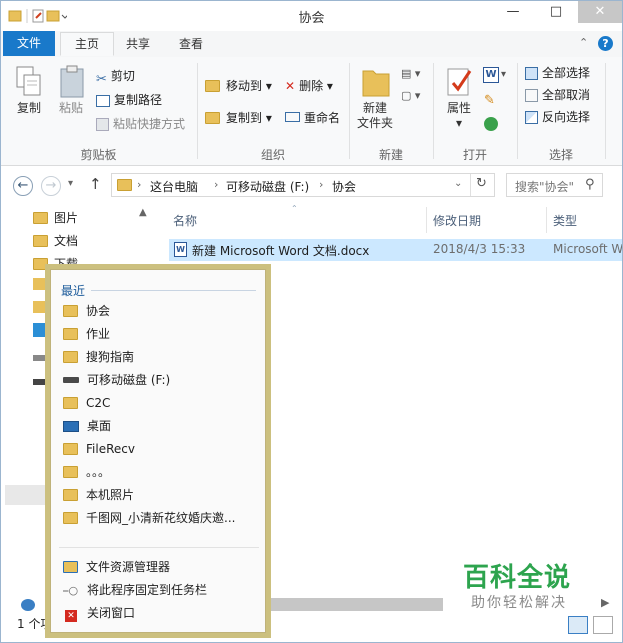 Image resolution: width=623 pixels, height=643 pixels. I want to click on file-name: 新建 Microsoft Word 文档.docx, so click(281, 251).